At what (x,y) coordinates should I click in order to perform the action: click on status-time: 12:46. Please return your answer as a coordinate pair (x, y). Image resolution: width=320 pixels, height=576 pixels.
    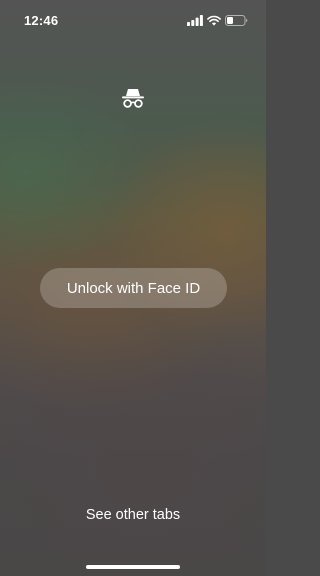
    Looking at the image, I should click on (41, 20).